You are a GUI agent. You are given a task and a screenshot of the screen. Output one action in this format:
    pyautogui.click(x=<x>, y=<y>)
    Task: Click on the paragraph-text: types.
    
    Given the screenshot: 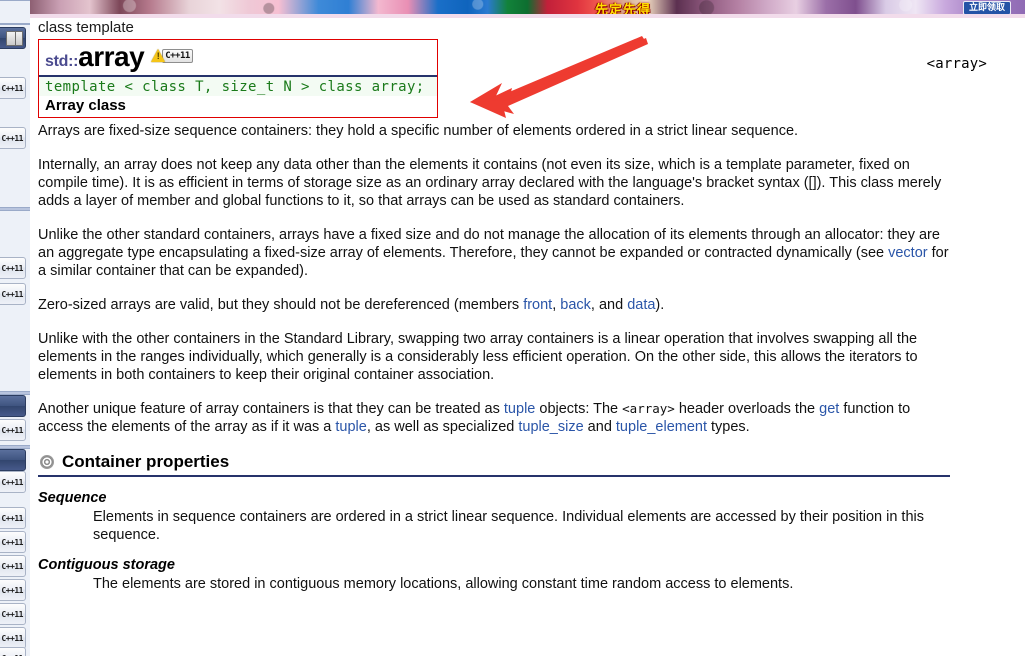 What is the action you would take?
    pyautogui.click(x=728, y=427)
    